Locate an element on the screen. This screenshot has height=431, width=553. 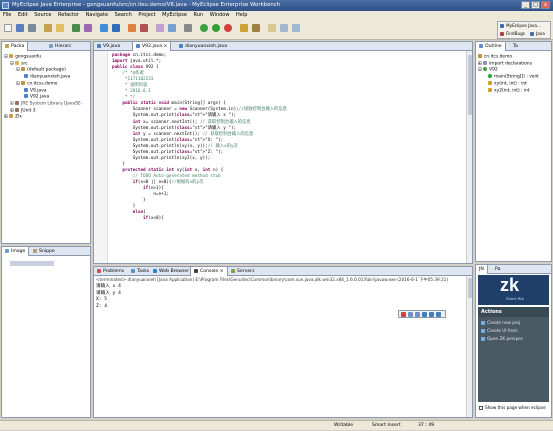
menu-help: Help is located at coordinates (241, 15).